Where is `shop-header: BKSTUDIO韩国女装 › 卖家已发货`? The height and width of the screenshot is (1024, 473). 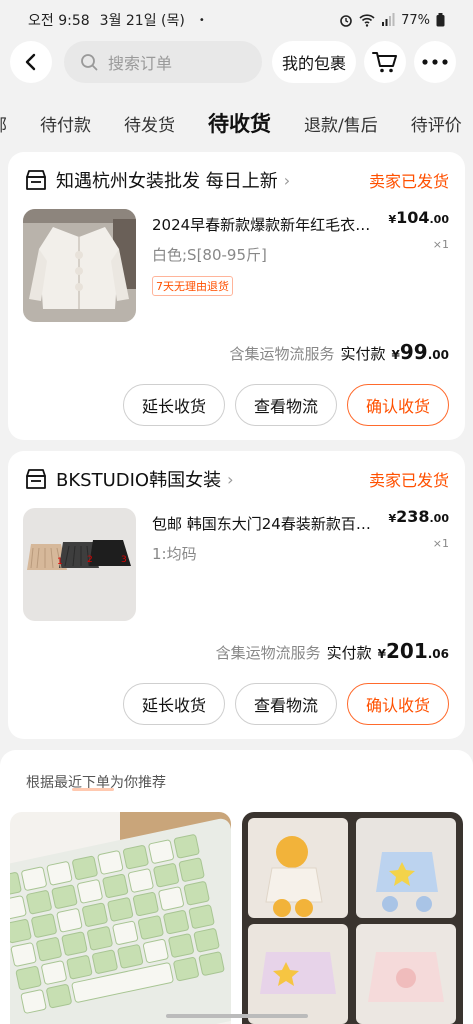 shop-header: BKSTUDIO韩国女装 › 卖家已发货 is located at coordinates (236, 479).